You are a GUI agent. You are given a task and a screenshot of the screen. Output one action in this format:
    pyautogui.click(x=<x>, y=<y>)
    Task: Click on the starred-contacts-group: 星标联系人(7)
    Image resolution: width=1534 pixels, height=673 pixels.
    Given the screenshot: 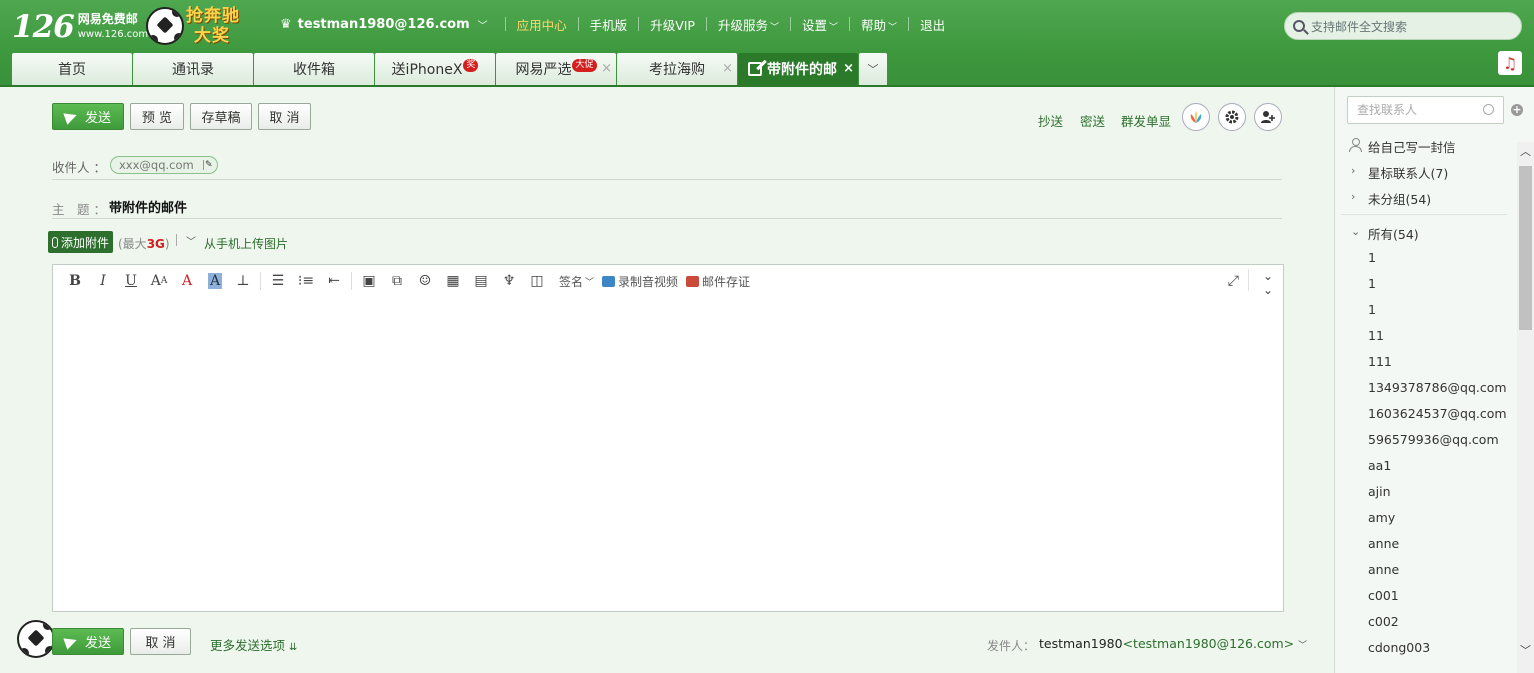 What is the action you would take?
    pyautogui.click(x=1408, y=172)
    